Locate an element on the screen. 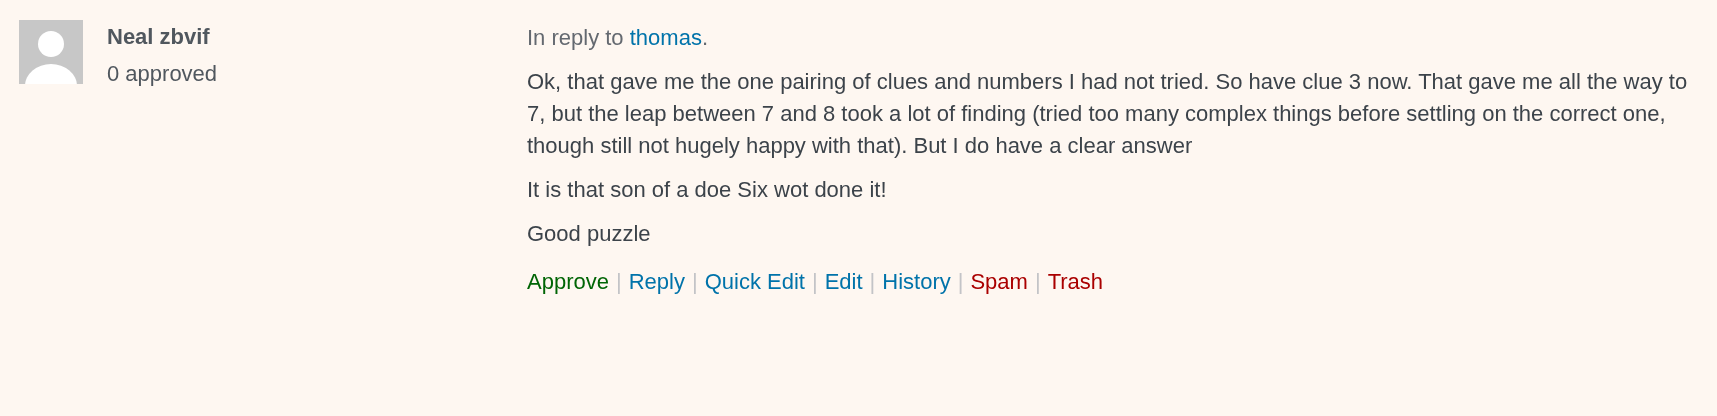  comment-paragraph: It is that son of a doe Six wot done it! is located at coordinates (707, 190).